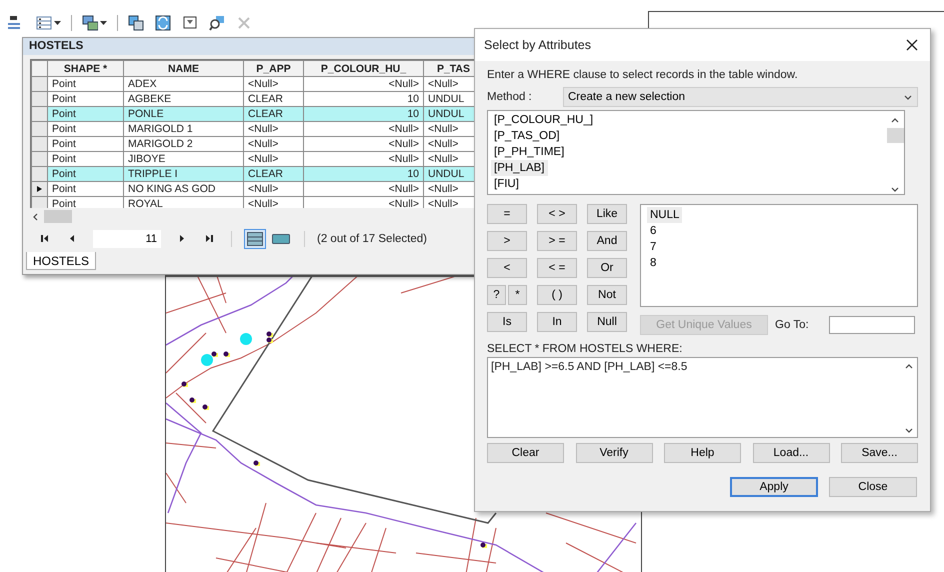 This screenshot has height=572, width=944. I want to click on window-title: HOSTELS, so click(250, 46).